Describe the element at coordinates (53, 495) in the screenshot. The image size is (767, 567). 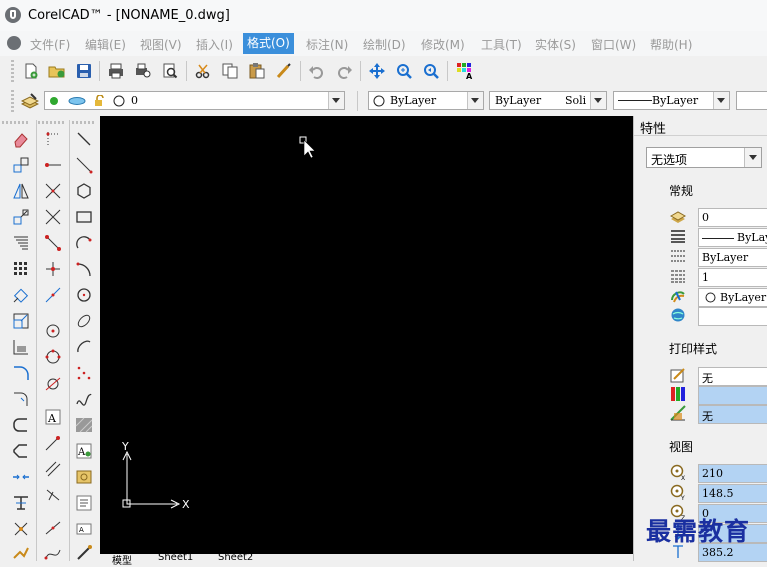
I see `trace-icon` at that location.